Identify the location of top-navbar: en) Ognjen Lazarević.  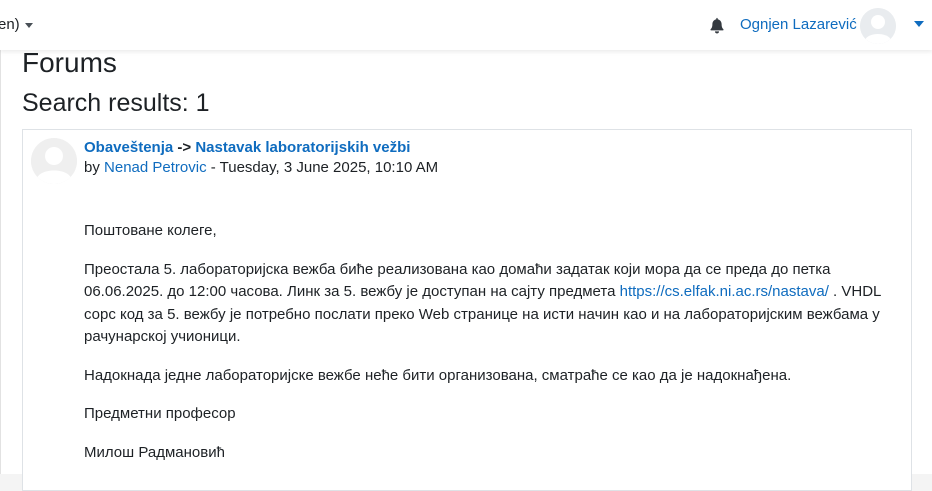
(466, 25).